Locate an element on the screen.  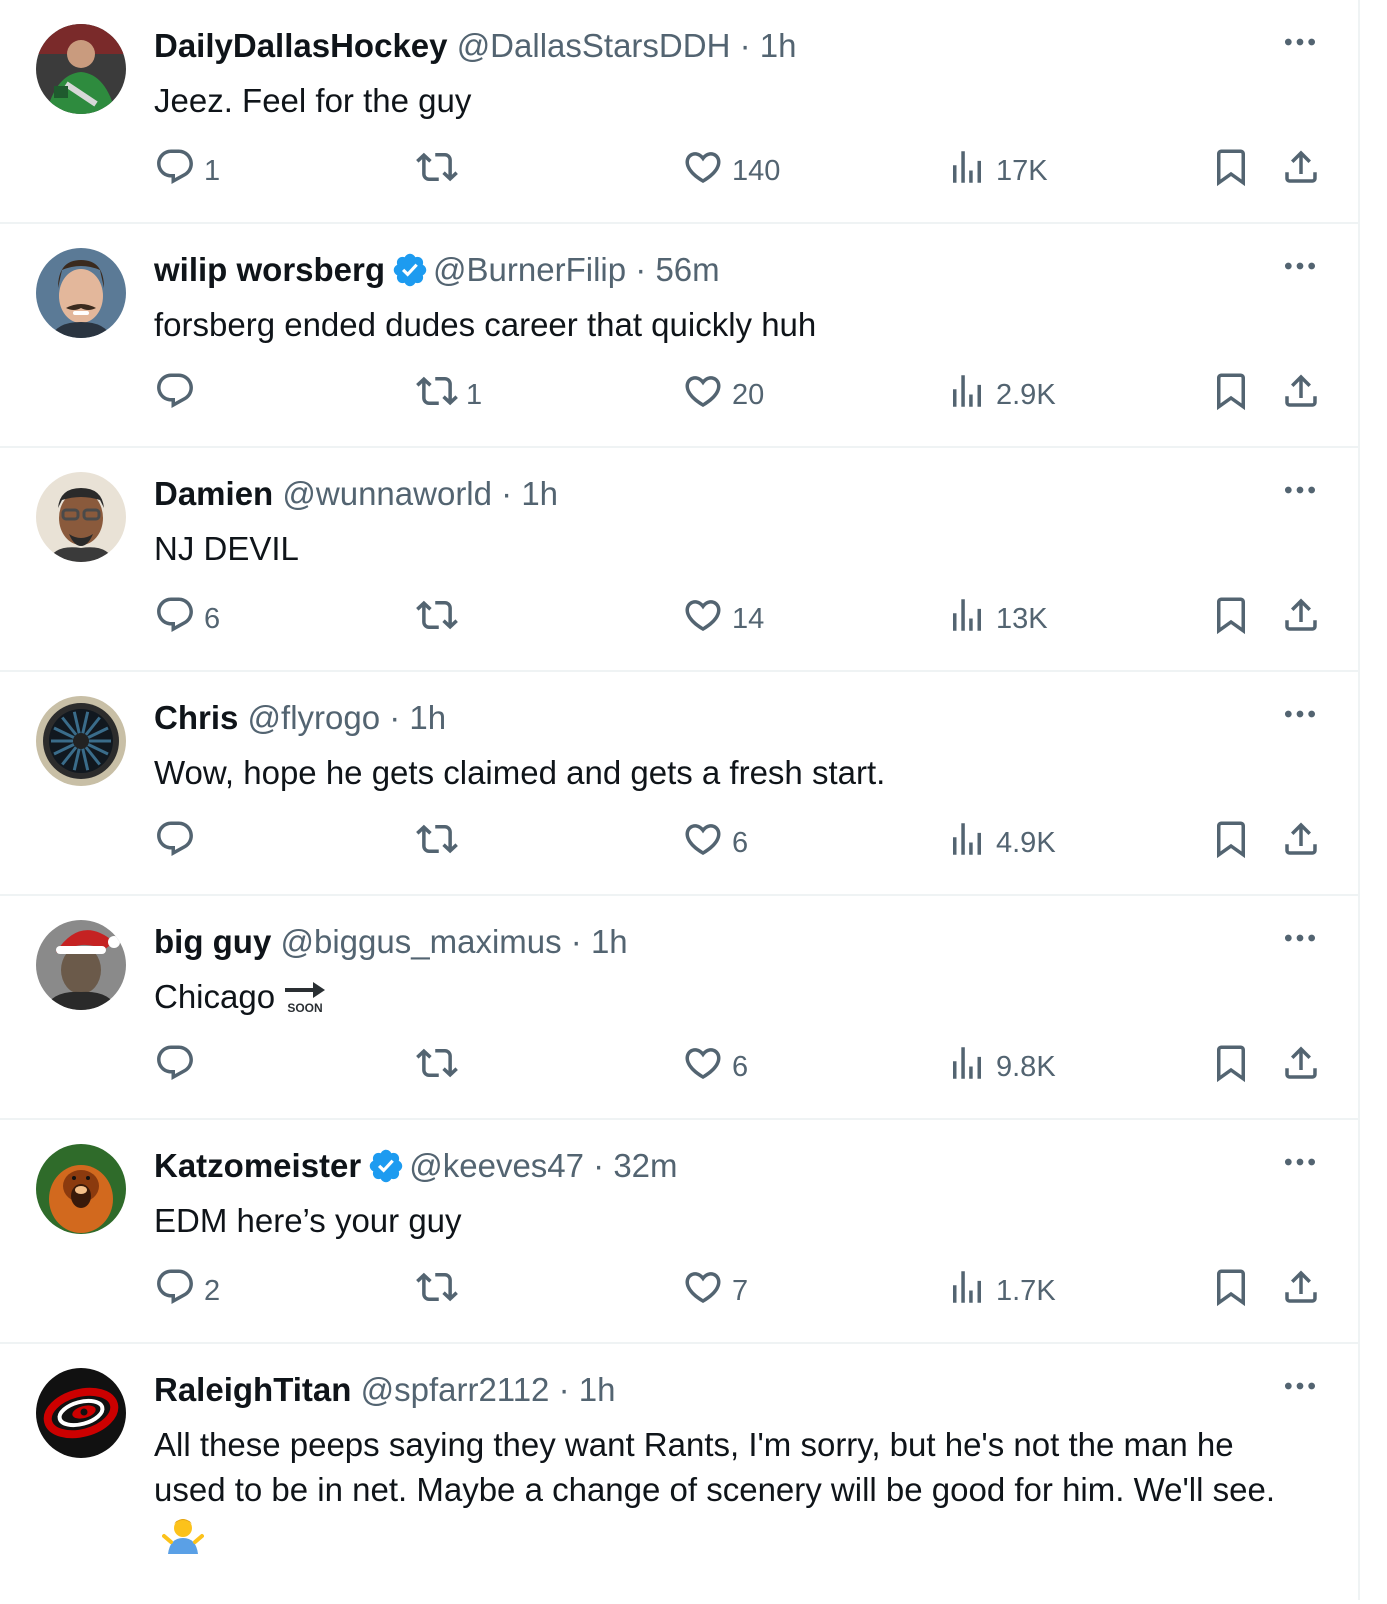
like-button: 7 is located at coordinates (715, 1291).